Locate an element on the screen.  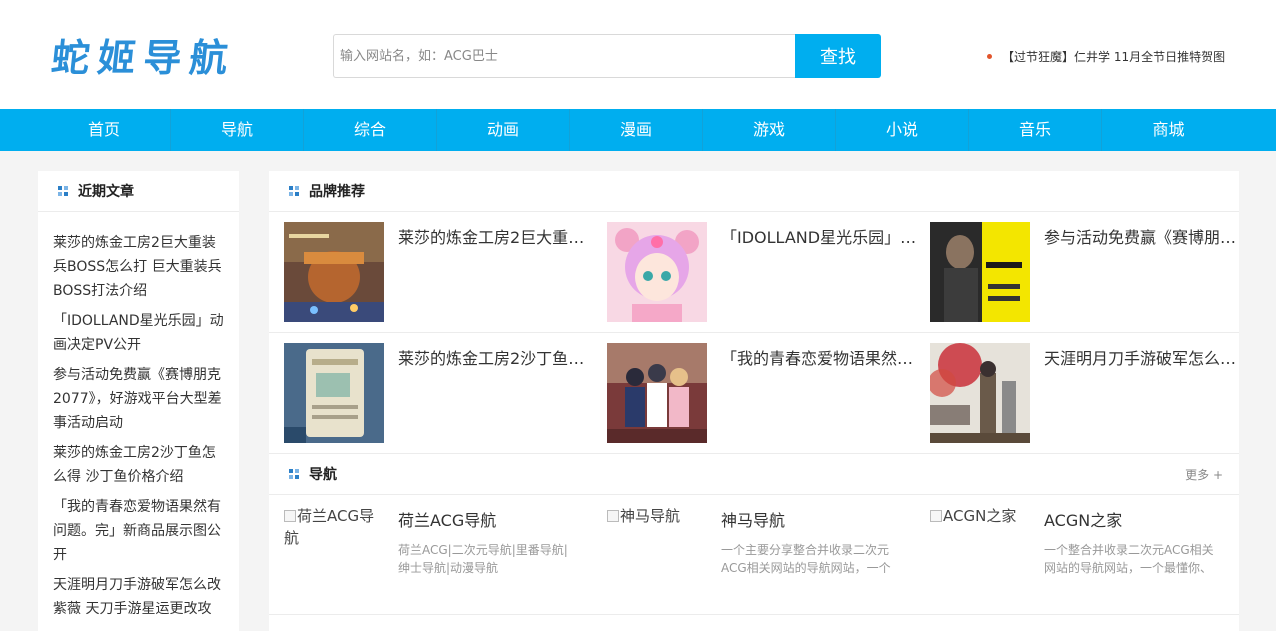
nav-item-anime: 动画 is located at coordinates (503, 130).